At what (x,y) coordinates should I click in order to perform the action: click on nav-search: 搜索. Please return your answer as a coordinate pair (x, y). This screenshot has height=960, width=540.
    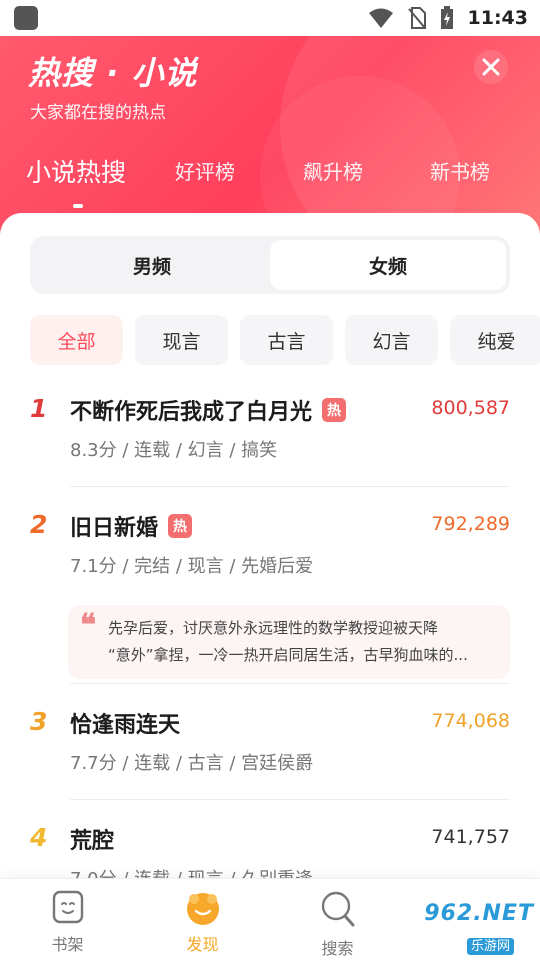
    Looking at the image, I should click on (337, 919).